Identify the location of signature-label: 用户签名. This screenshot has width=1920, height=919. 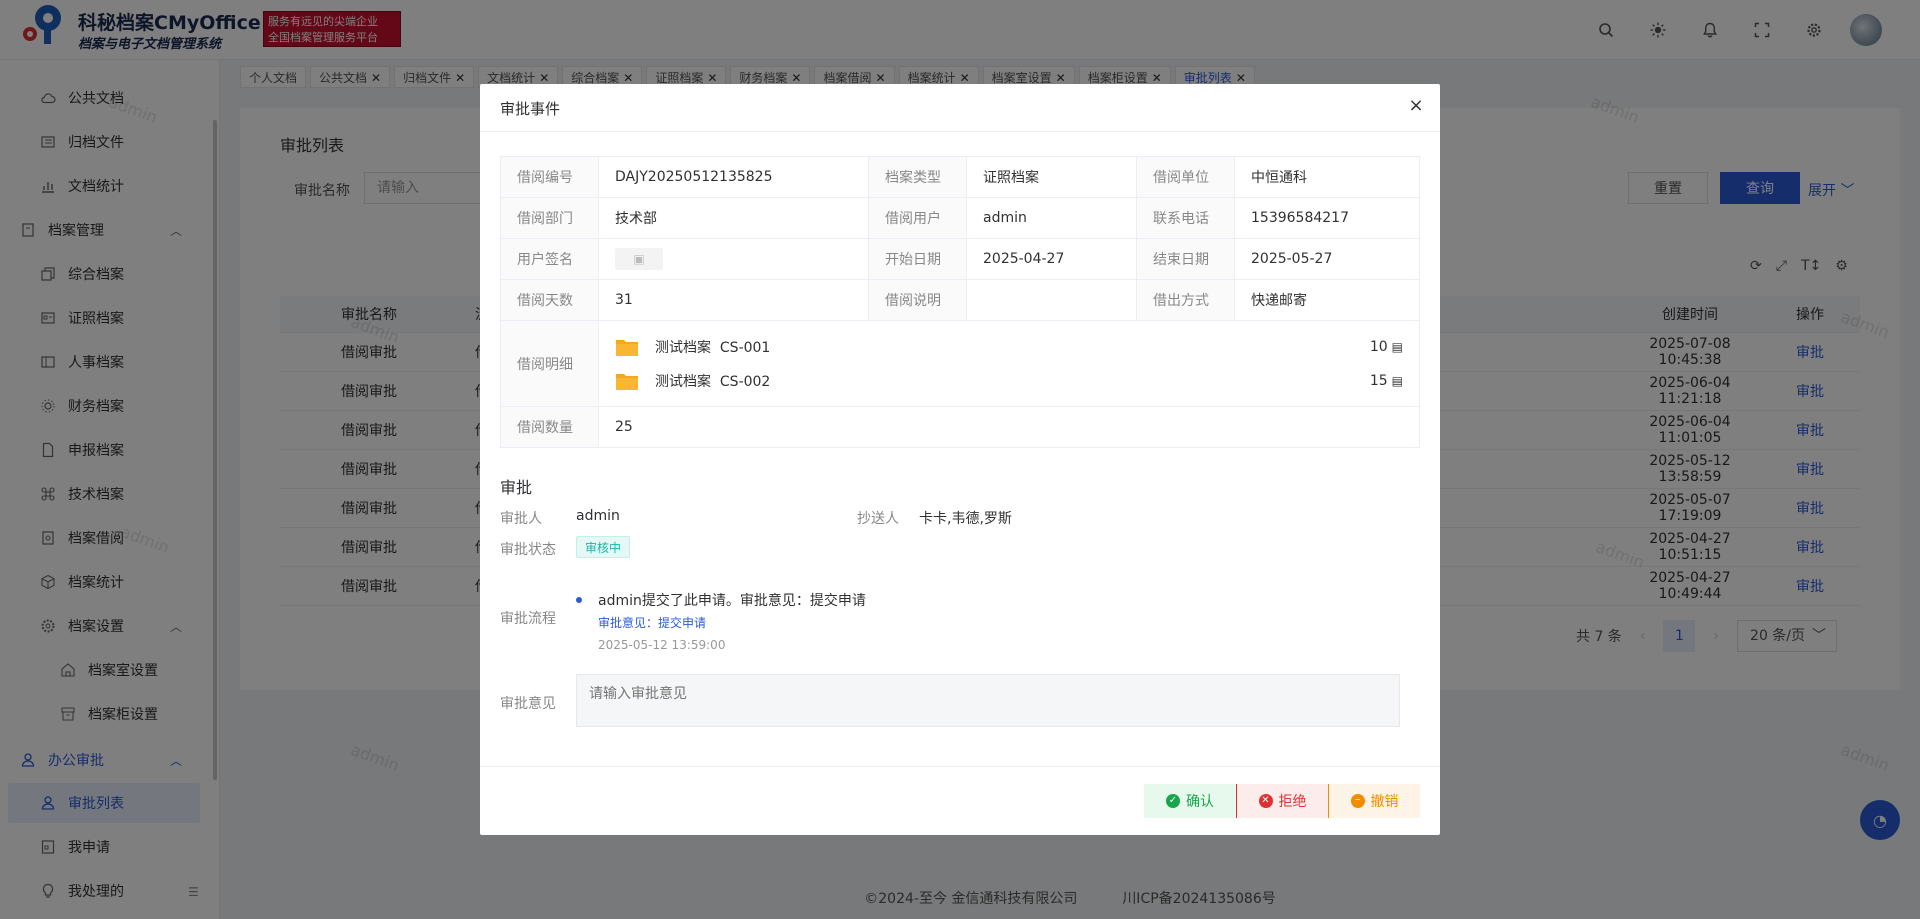
(549, 259).